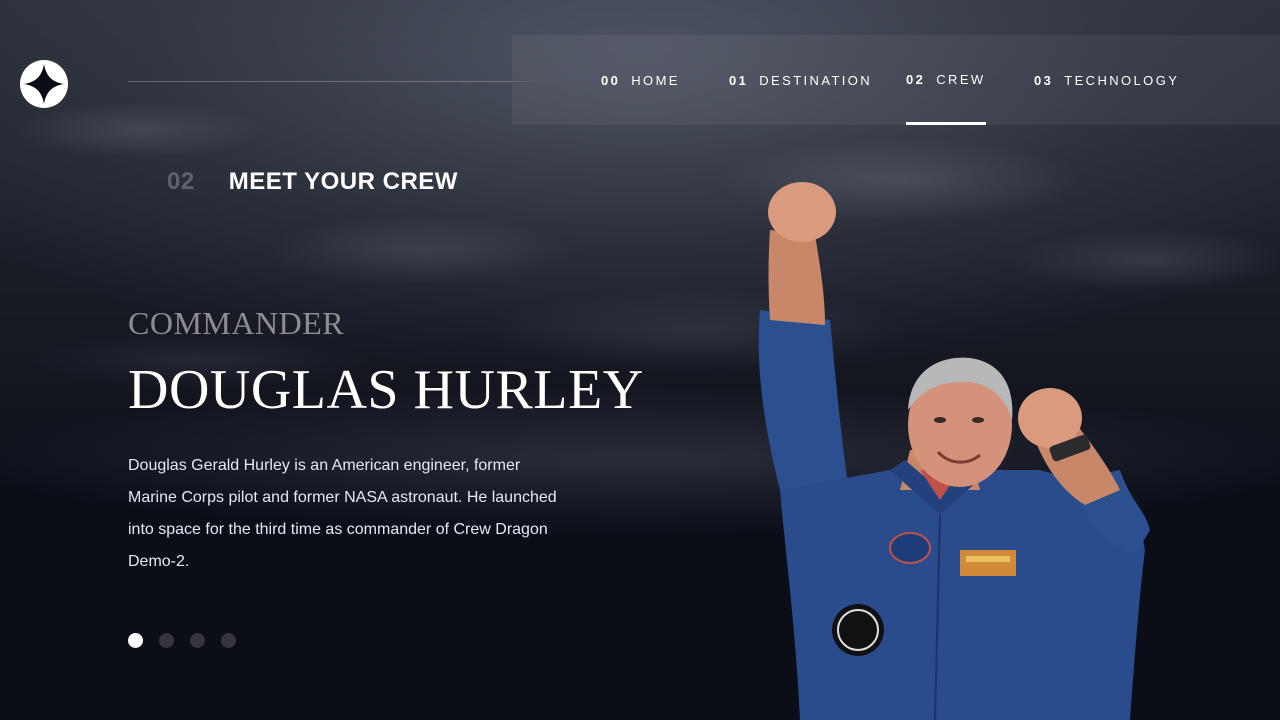 The image size is (1280, 720). Describe the element at coordinates (816, 80) in the screenshot. I see `nav-item-label: DESTINATION` at that location.